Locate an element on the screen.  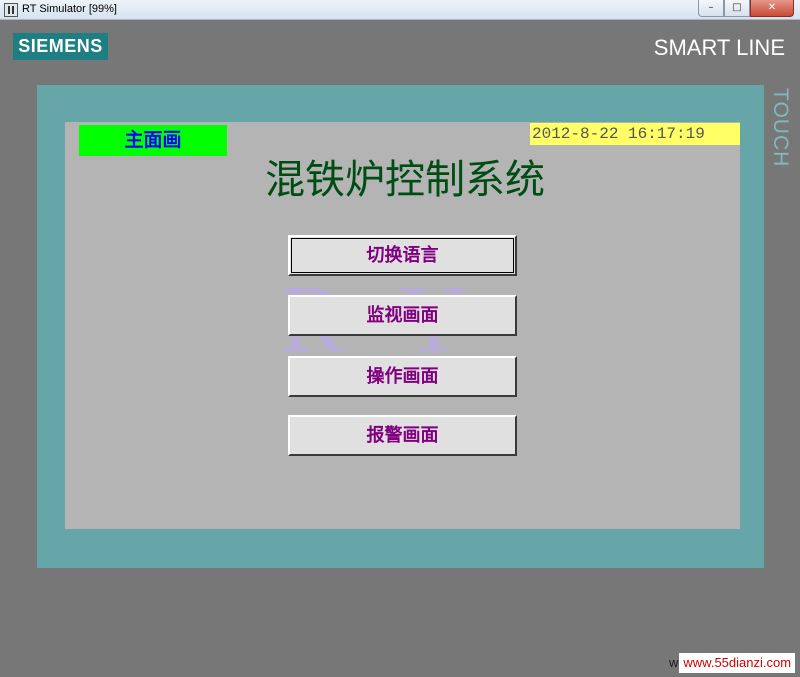
site-watermark-lead: w is located at coordinates (674, 662).